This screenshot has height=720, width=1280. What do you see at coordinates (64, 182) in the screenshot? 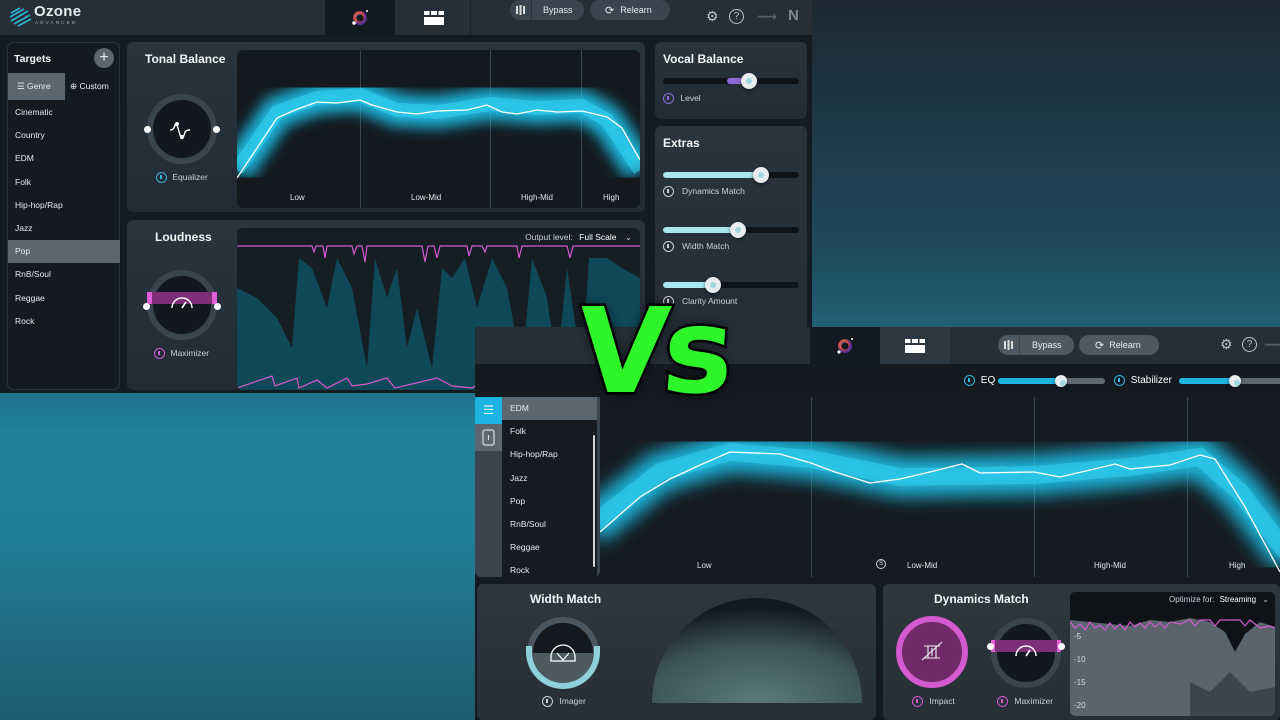
I see `genre-item: Folk` at bounding box center [64, 182].